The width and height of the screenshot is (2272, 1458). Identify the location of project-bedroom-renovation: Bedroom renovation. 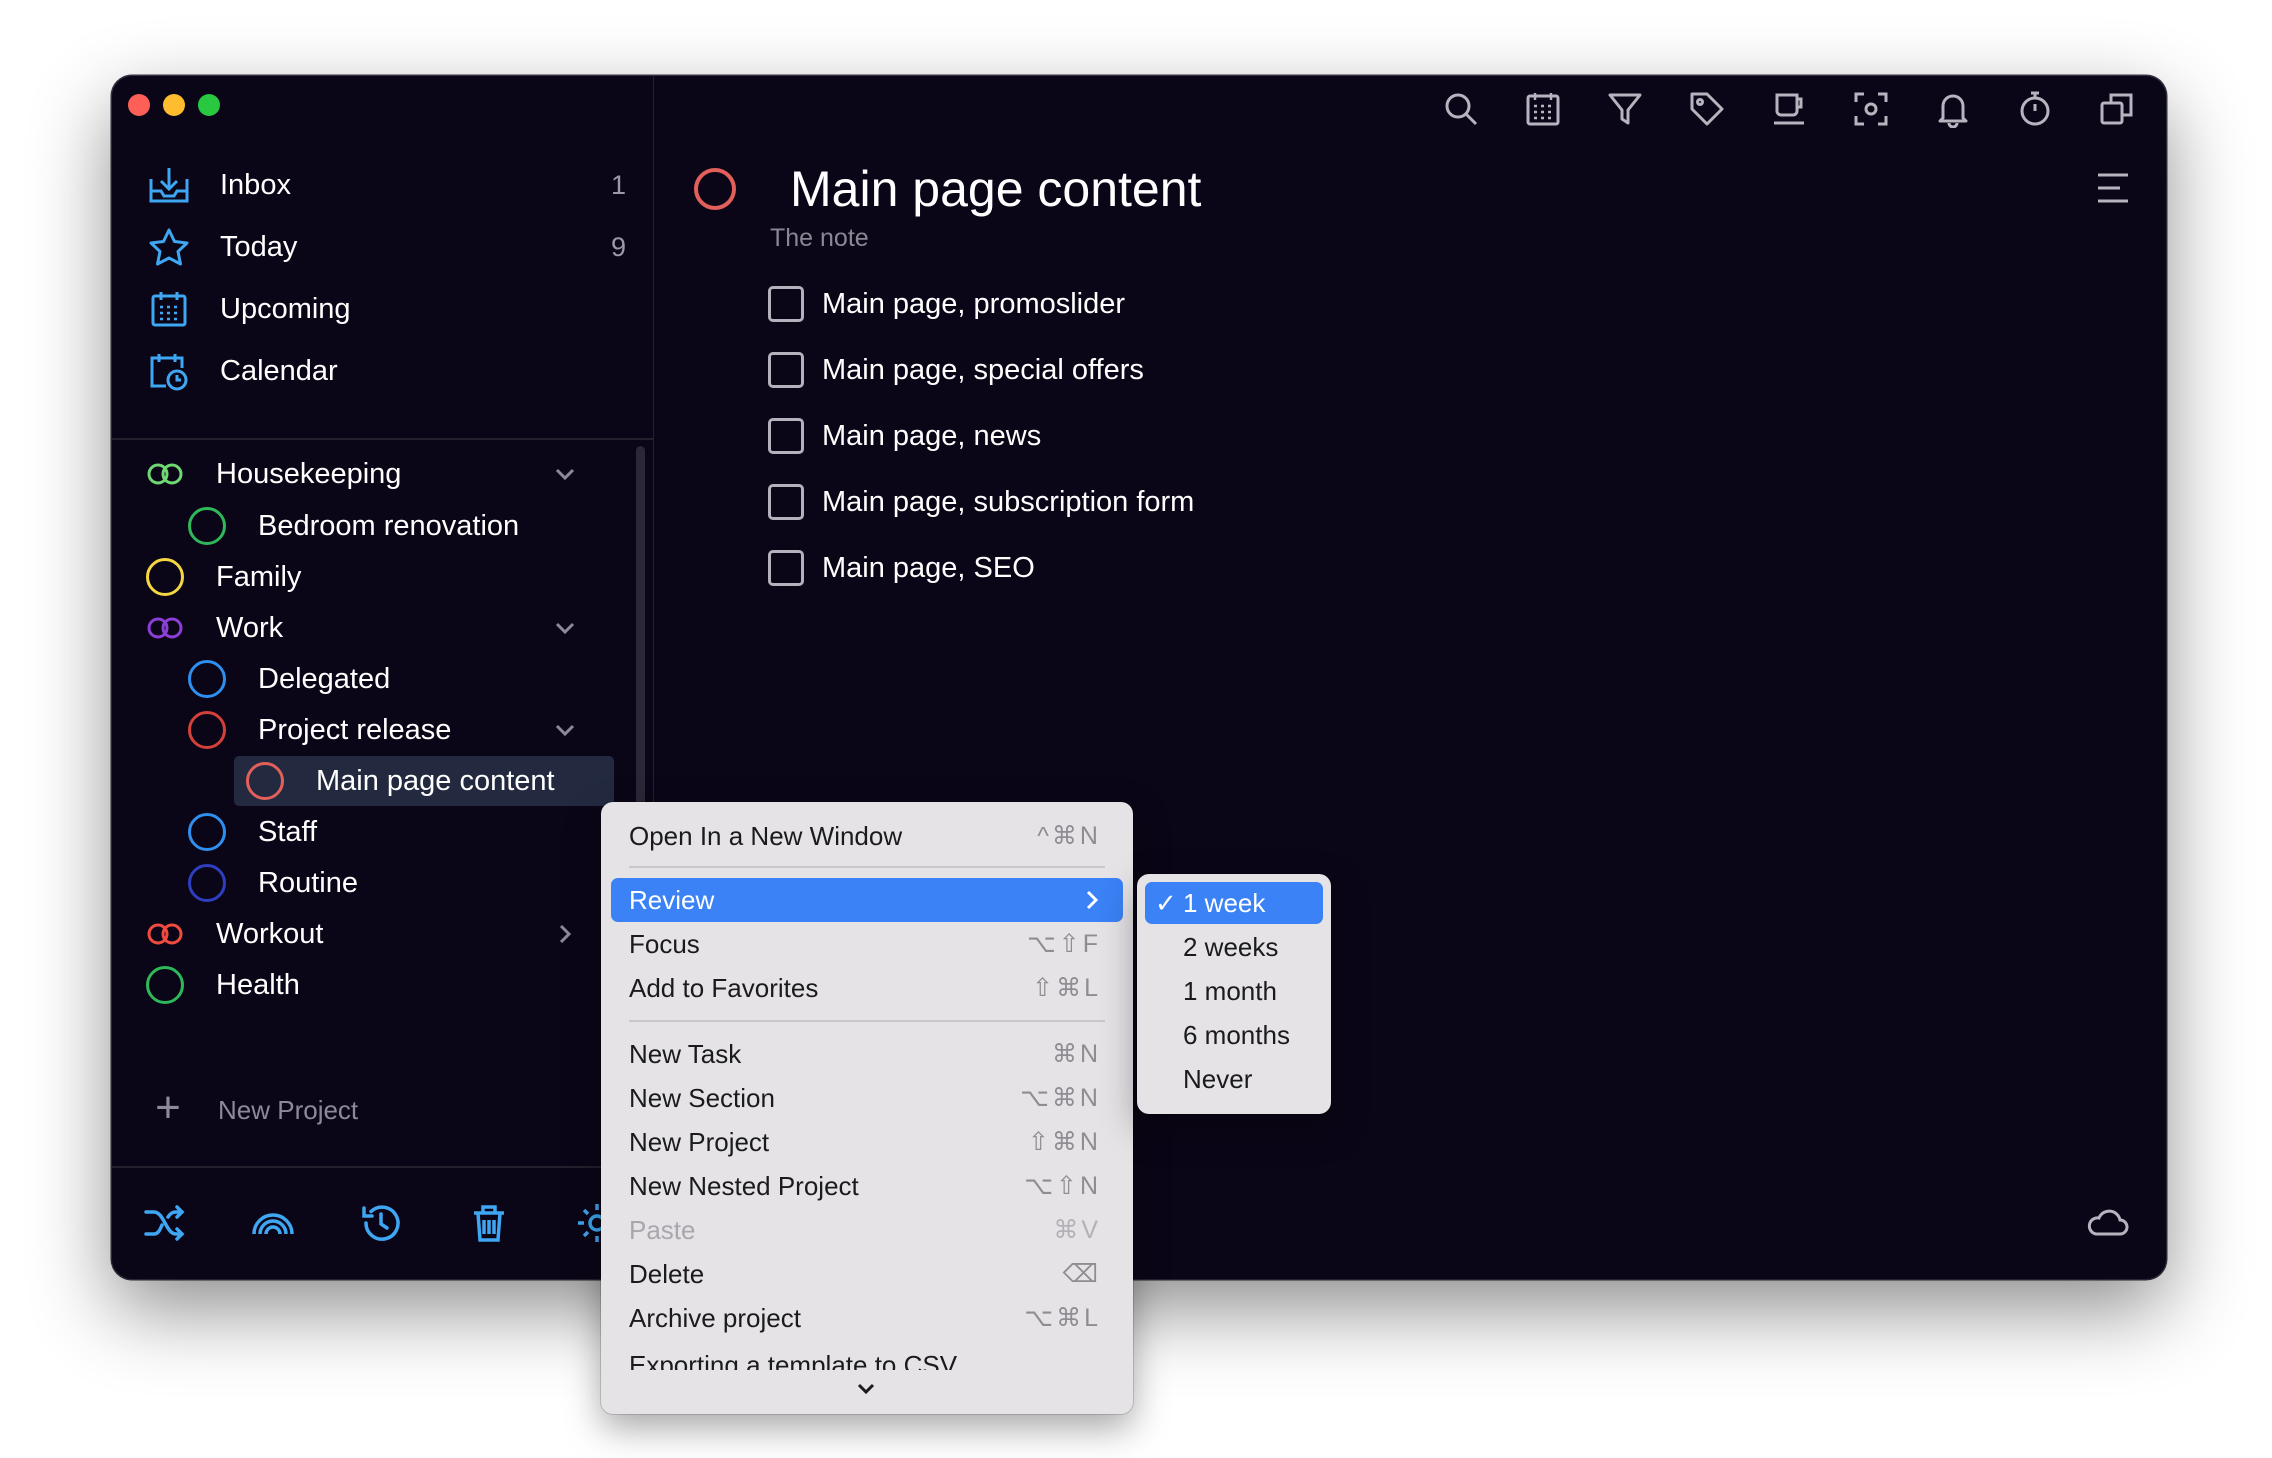
(383, 526).